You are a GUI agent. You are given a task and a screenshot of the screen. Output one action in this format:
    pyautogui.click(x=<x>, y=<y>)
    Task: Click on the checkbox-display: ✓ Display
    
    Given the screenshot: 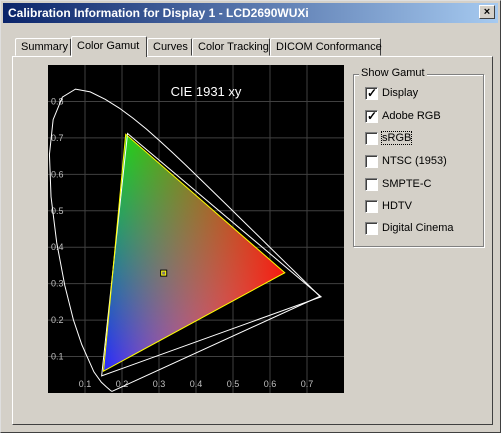 What is the action you would take?
    pyautogui.click(x=425, y=94)
    